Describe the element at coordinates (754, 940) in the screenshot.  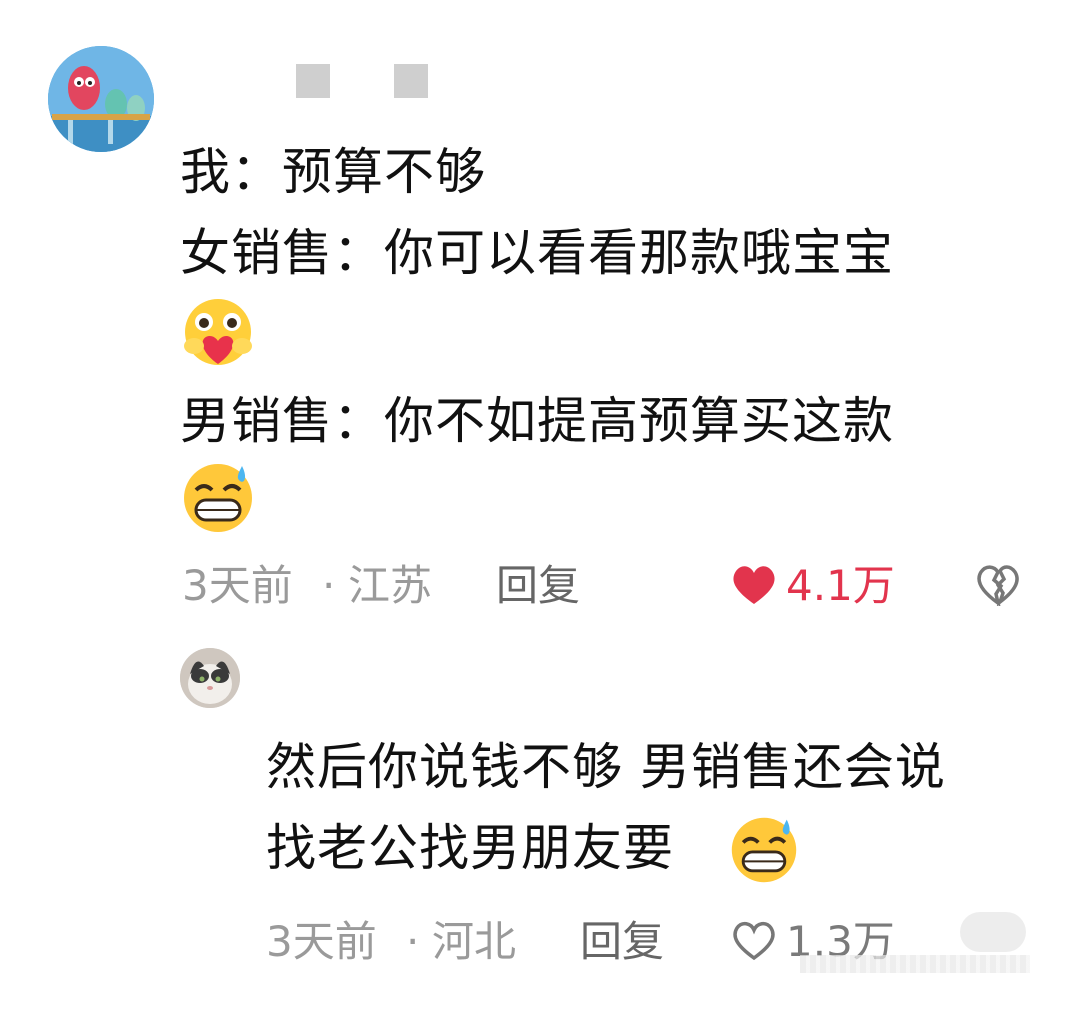
I see `heart-outline-icon` at that location.